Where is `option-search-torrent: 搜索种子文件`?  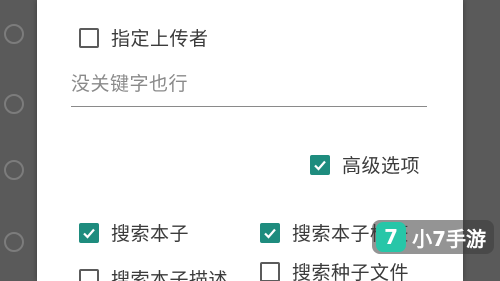 option-search-torrent: 搜索种子文件 is located at coordinates (334, 269).